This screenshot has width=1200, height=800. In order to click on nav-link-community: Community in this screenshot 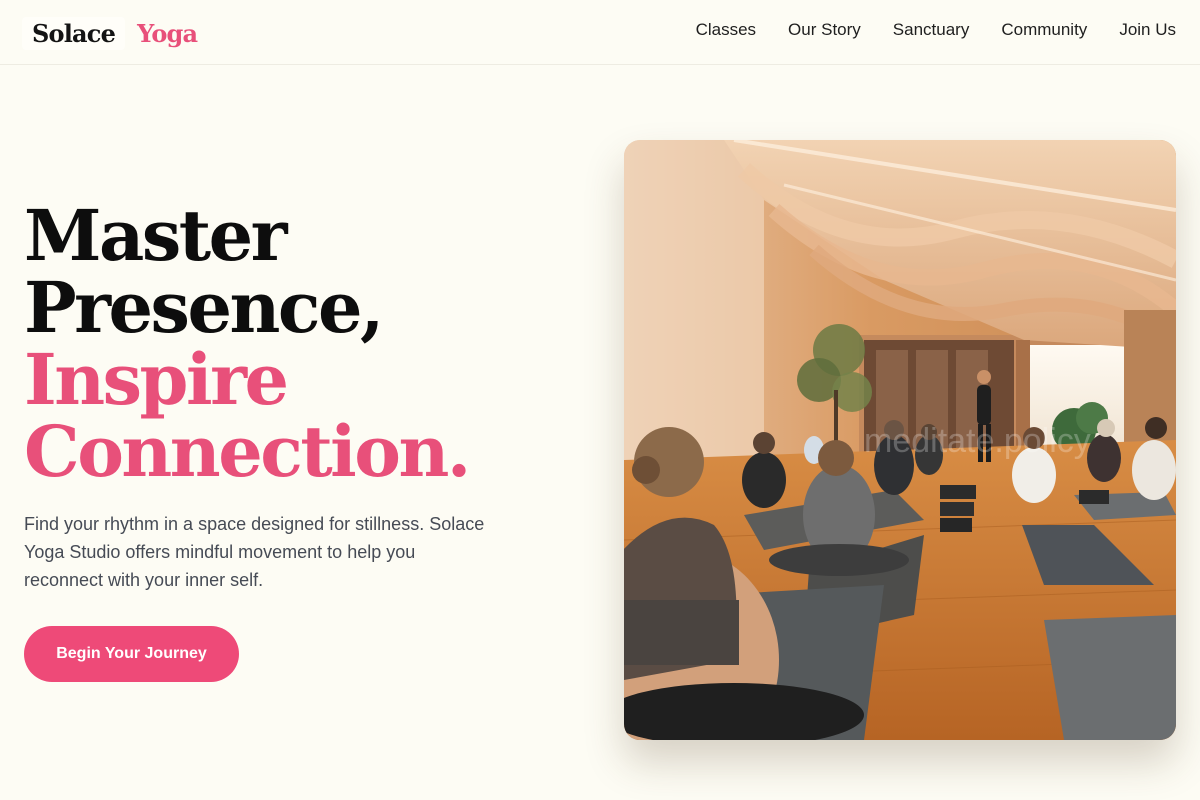, I will do `click(1044, 30)`.